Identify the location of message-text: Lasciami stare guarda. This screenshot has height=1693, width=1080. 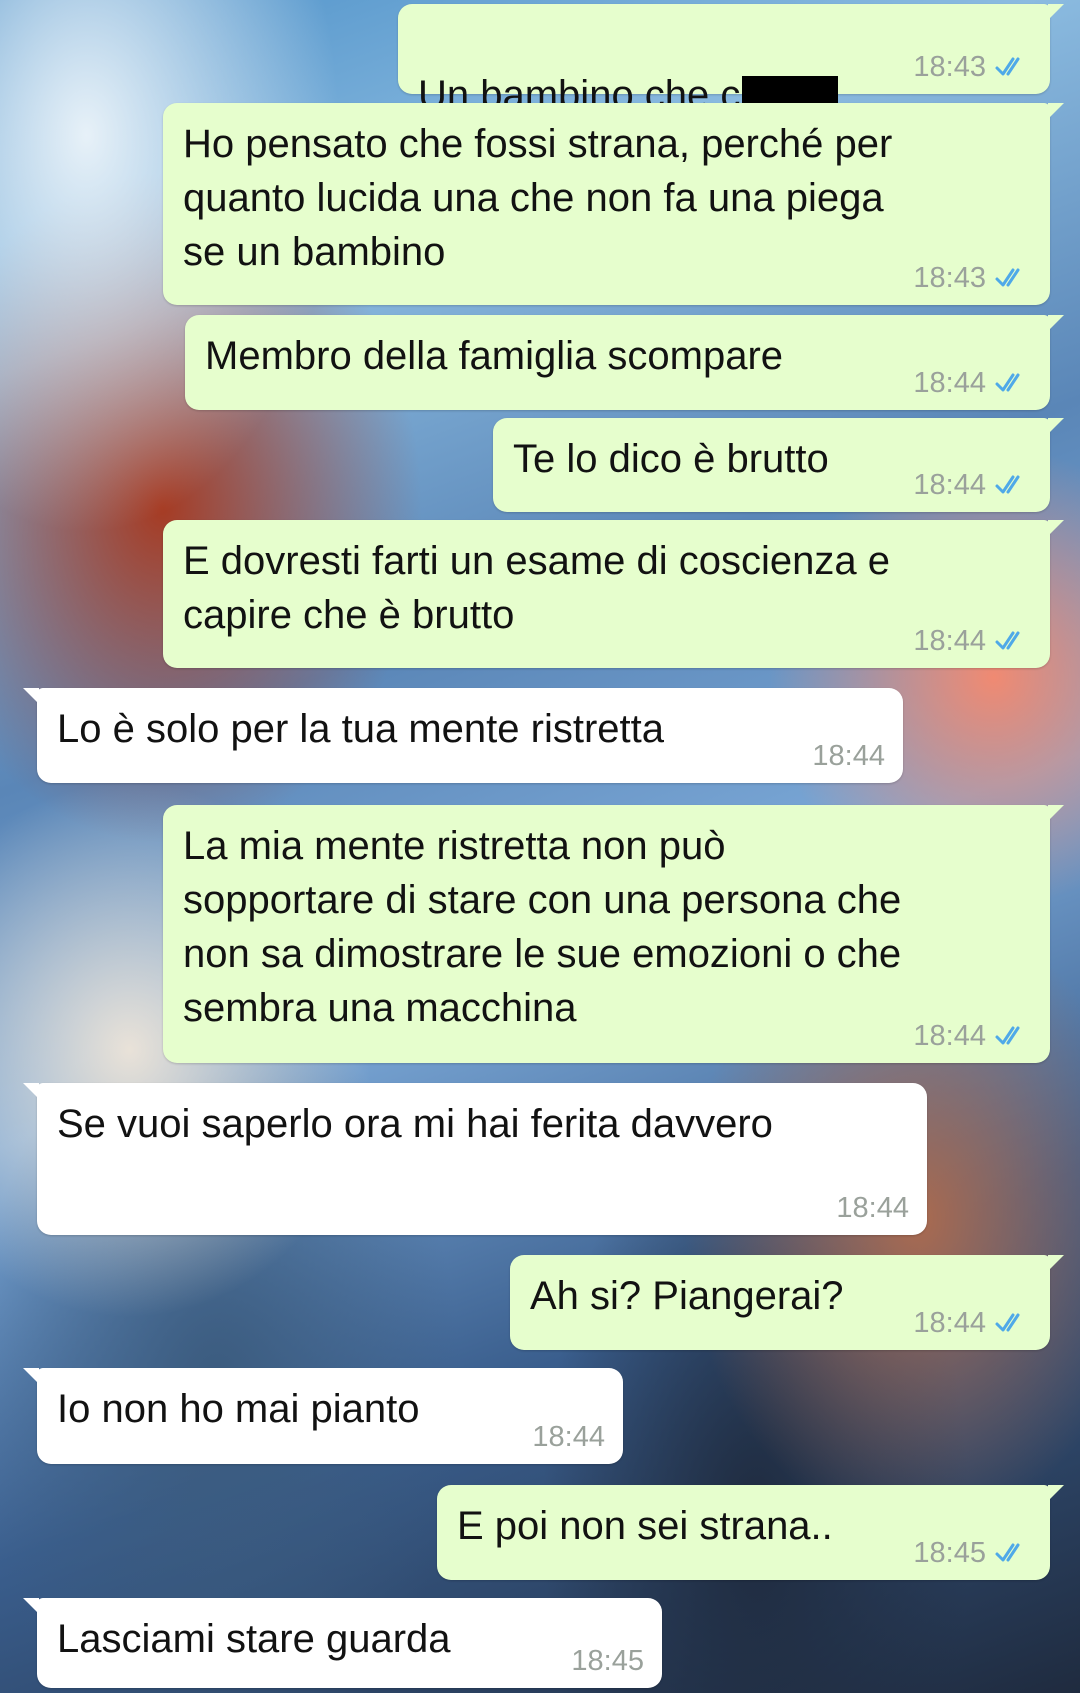
(254, 1639).